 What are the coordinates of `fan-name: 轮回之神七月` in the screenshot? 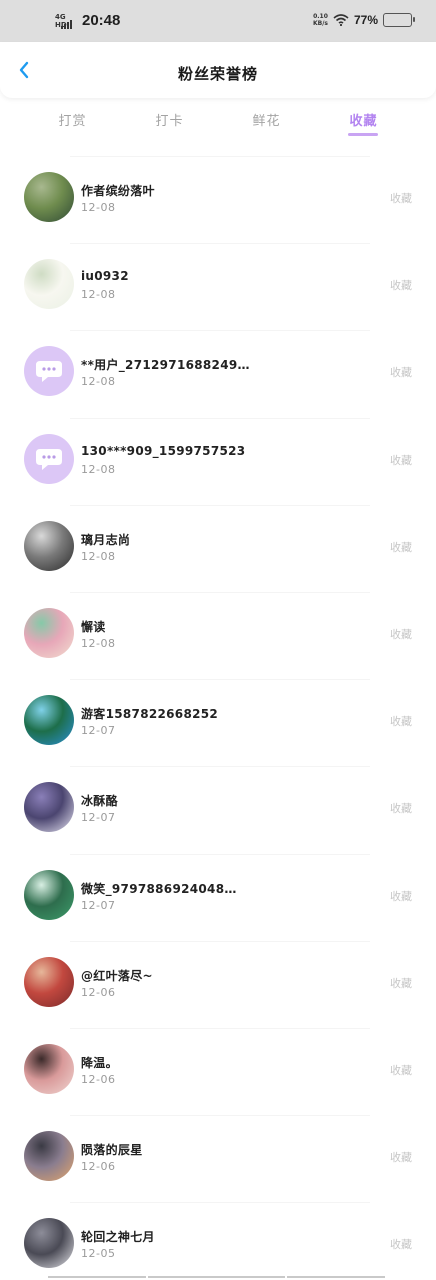 It's located at (118, 1237).